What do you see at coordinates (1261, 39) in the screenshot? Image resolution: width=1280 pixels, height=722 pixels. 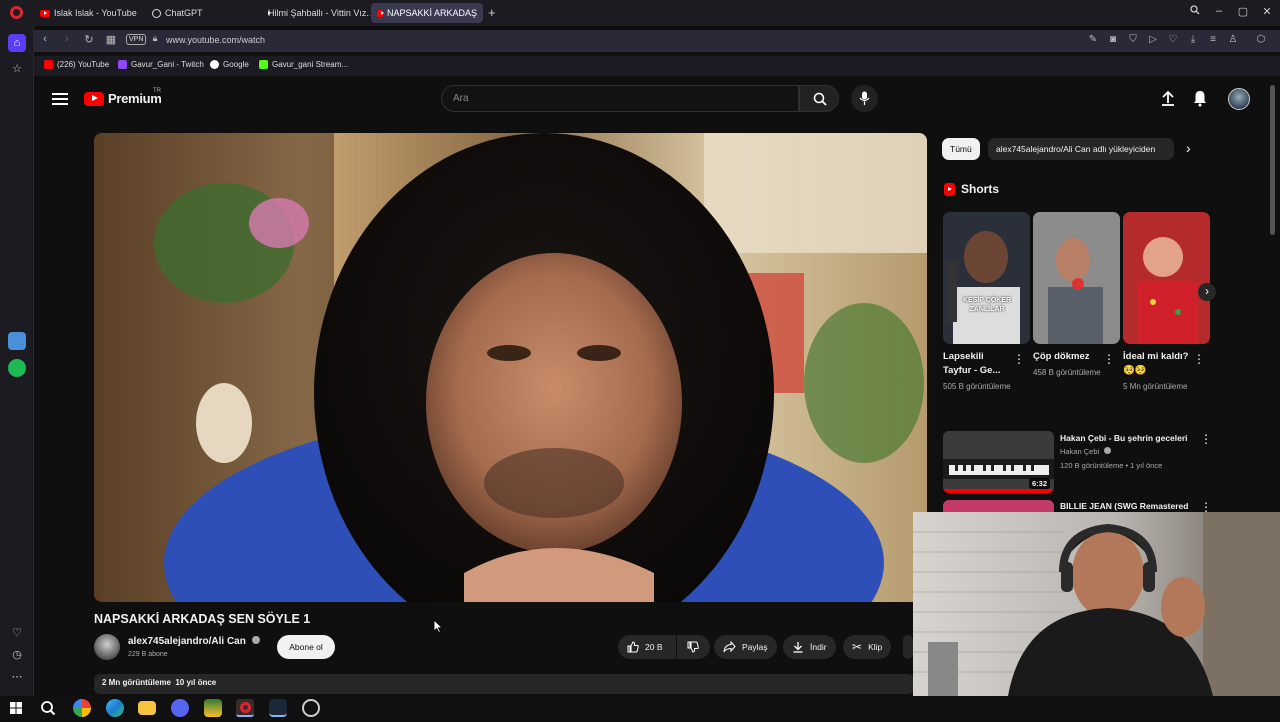 I see `extension-icon: ⬡` at bounding box center [1261, 39].